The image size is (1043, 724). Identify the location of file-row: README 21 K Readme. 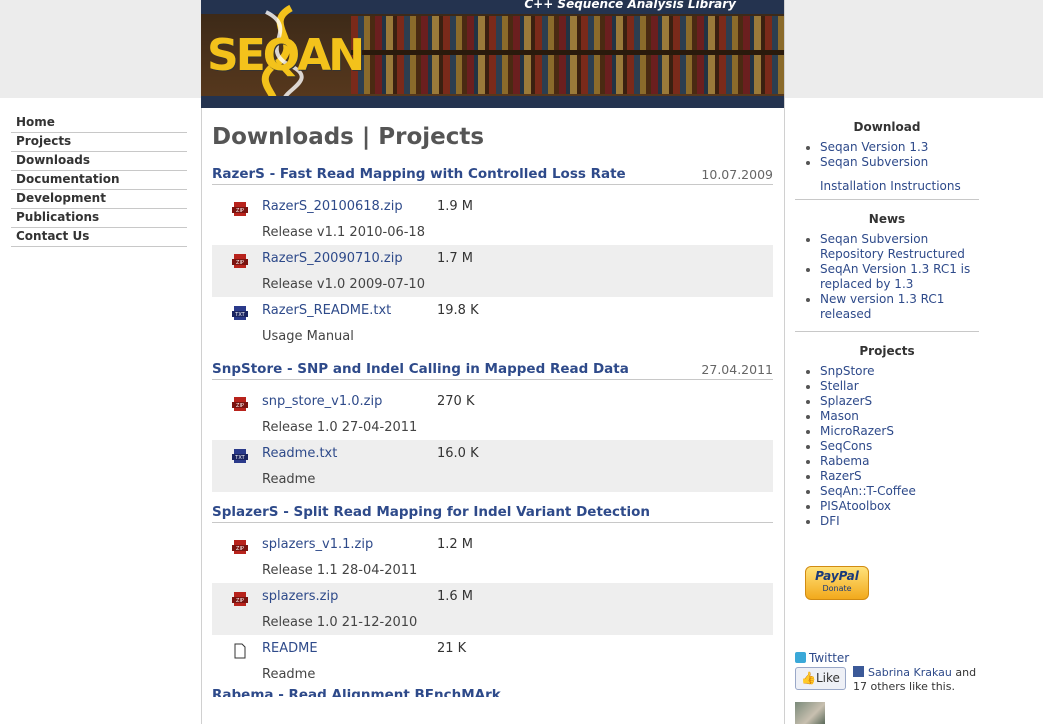
(492, 661).